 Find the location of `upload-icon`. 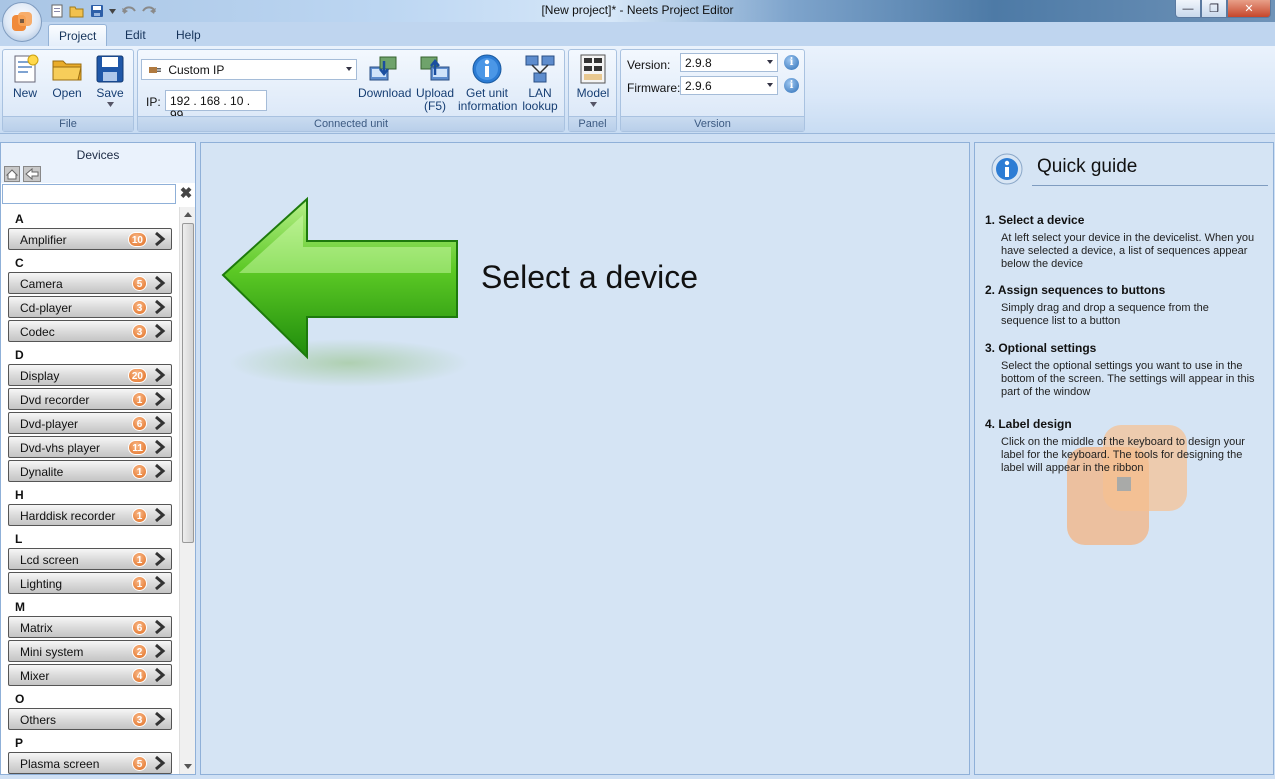

upload-icon is located at coordinates (435, 68).